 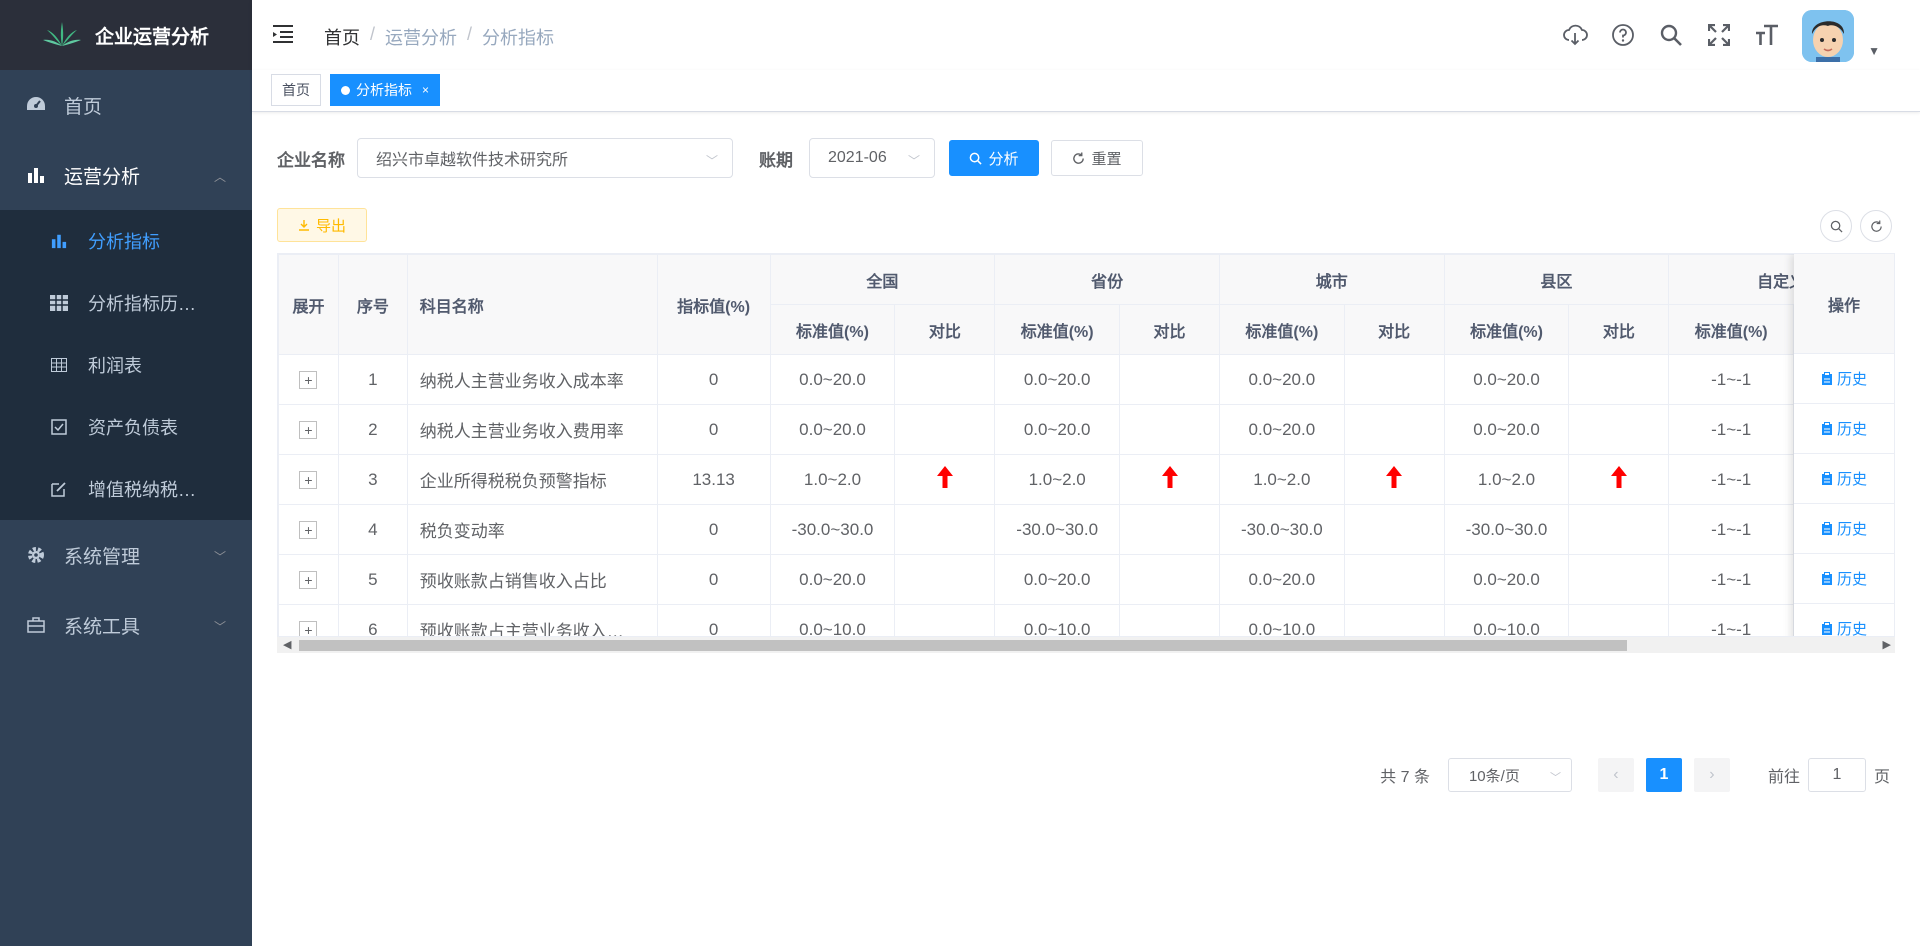 I want to click on analyze-label: 分析, so click(x=1003, y=159).